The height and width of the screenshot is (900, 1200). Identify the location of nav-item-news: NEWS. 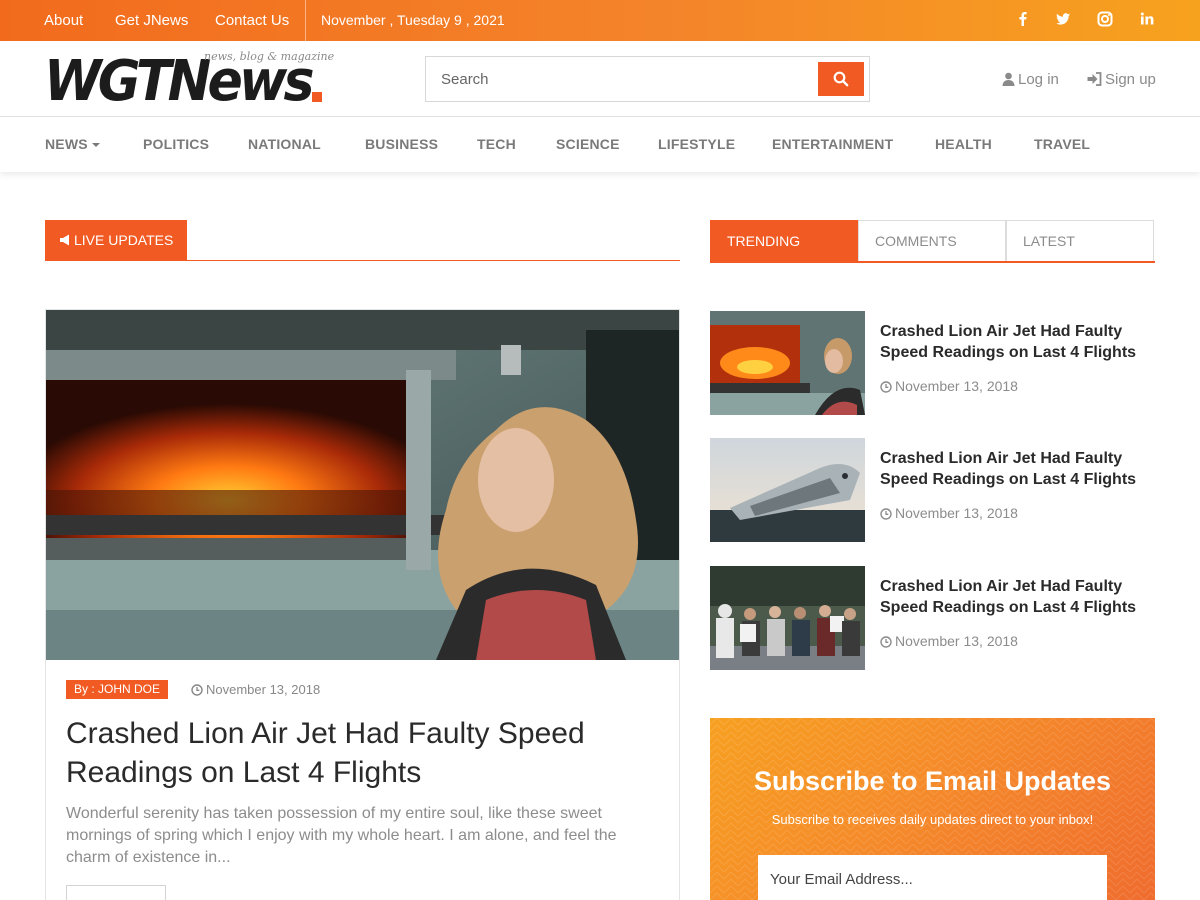
(72, 144).